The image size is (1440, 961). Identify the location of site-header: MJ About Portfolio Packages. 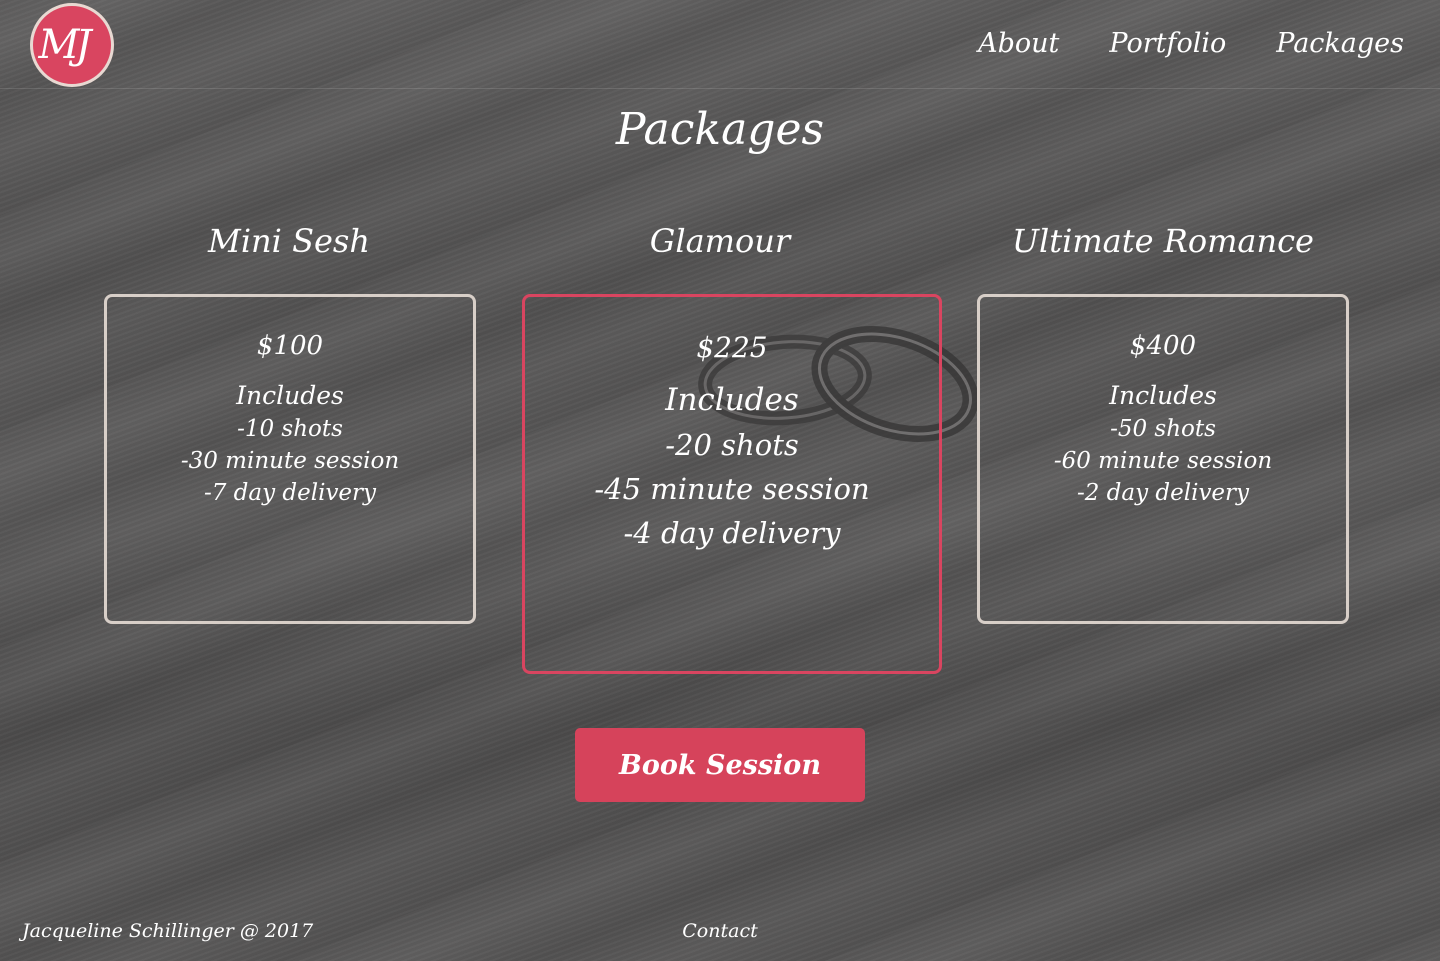
(720, 44).